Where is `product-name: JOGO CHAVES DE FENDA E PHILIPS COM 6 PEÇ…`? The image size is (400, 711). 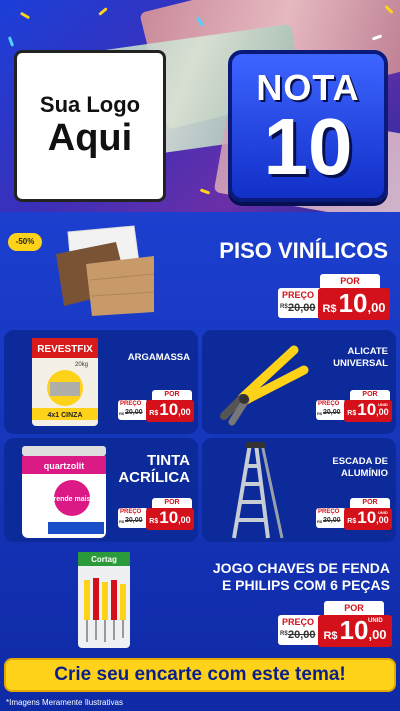 product-name: JOGO CHAVES DE FENDA E PHILIPS COM 6 PEÇ… is located at coordinates (270, 577).